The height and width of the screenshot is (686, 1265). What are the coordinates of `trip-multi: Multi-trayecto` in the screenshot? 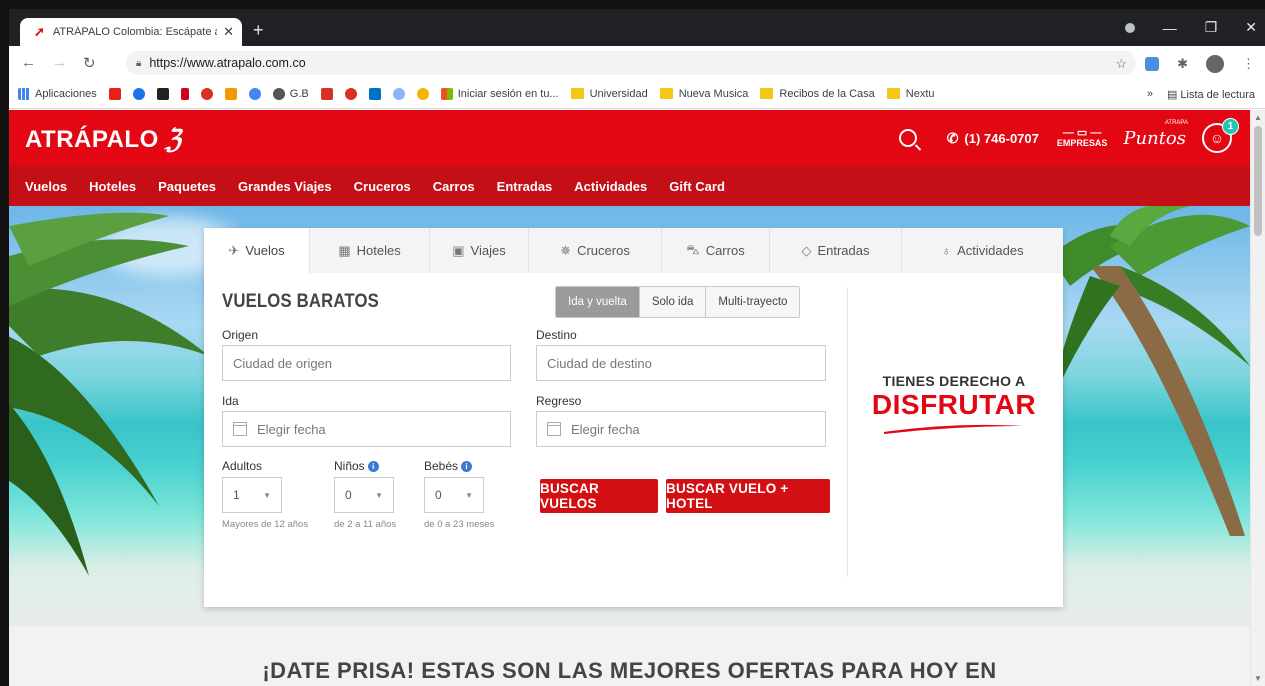 It's located at (752, 302).